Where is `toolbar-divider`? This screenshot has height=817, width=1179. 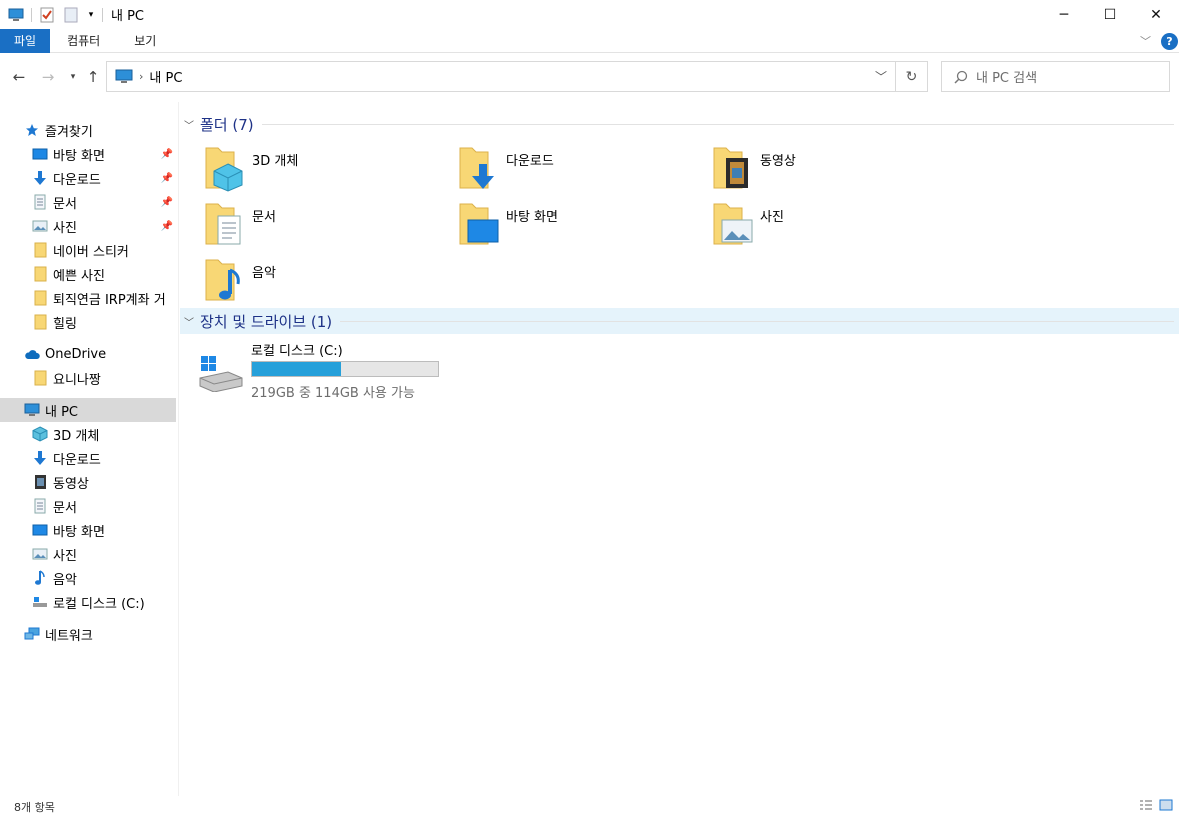
toolbar-divider is located at coordinates (102, 14).